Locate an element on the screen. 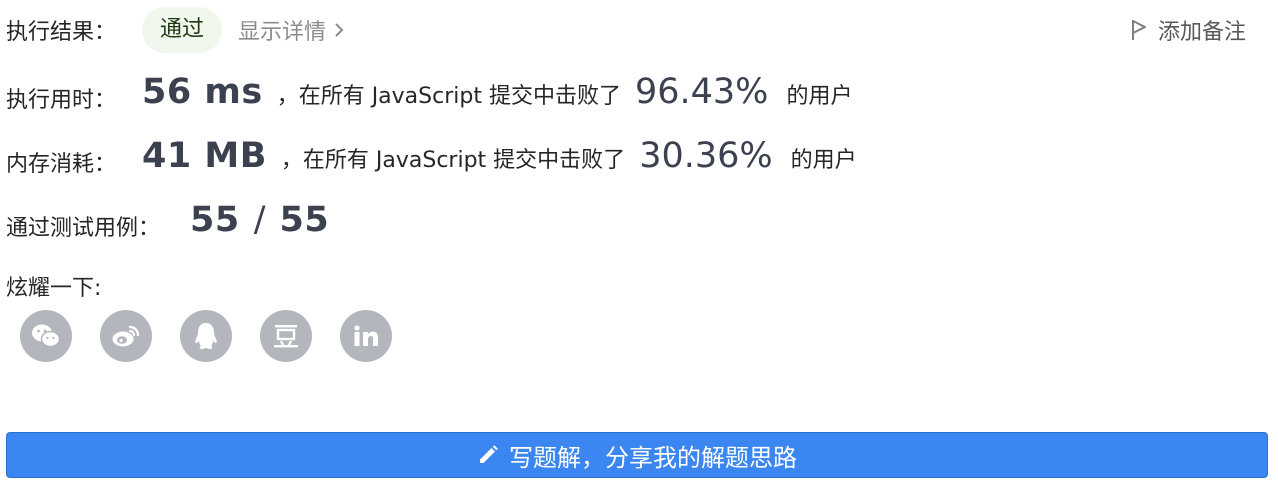 This screenshot has width=1278, height=490. runtime-label: 执行用时： is located at coordinates (61, 100).